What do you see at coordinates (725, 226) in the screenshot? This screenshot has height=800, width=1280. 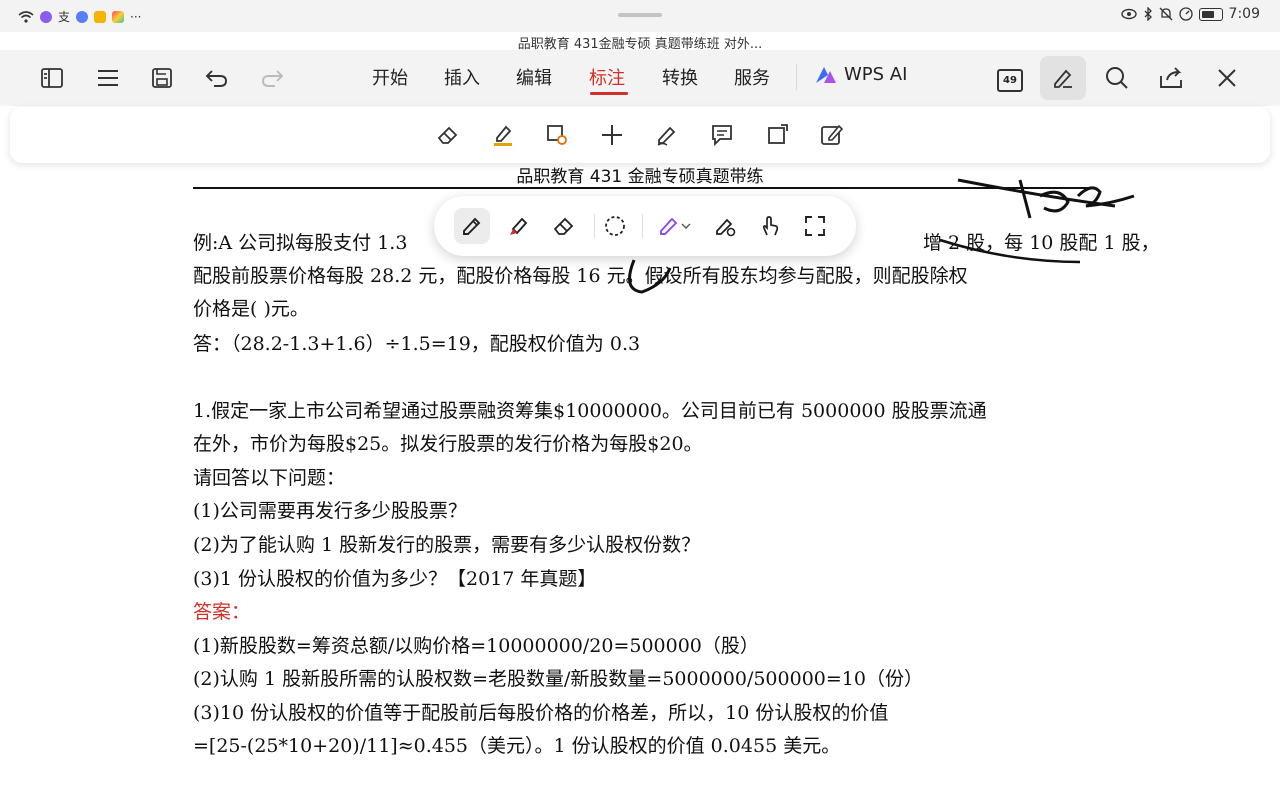 I see `pen-settings-icon` at bounding box center [725, 226].